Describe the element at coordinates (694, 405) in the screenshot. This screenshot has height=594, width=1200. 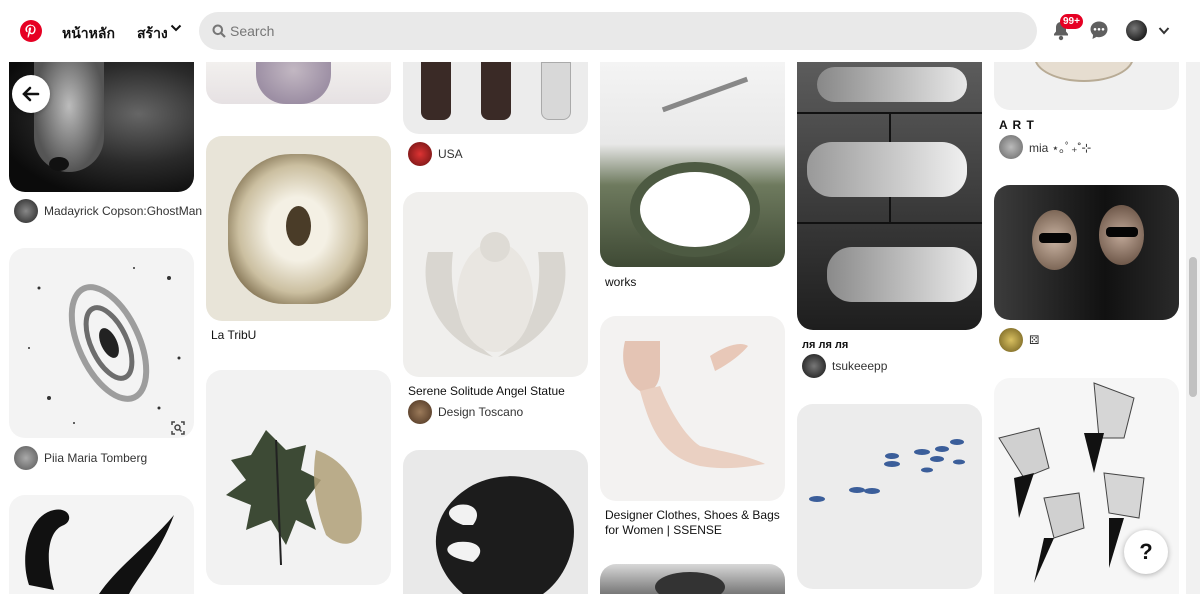
I see `sculpted-body-illustration` at that location.